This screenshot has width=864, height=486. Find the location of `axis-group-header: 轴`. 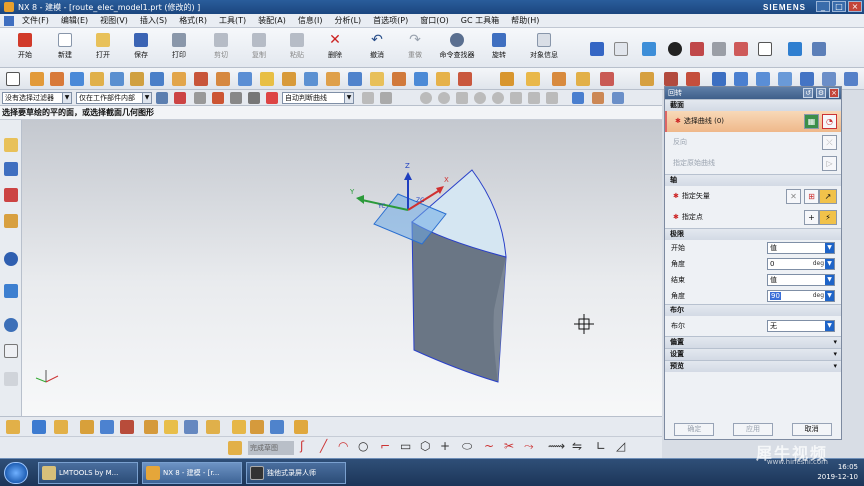

axis-group-header: 轴 is located at coordinates (753, 180).